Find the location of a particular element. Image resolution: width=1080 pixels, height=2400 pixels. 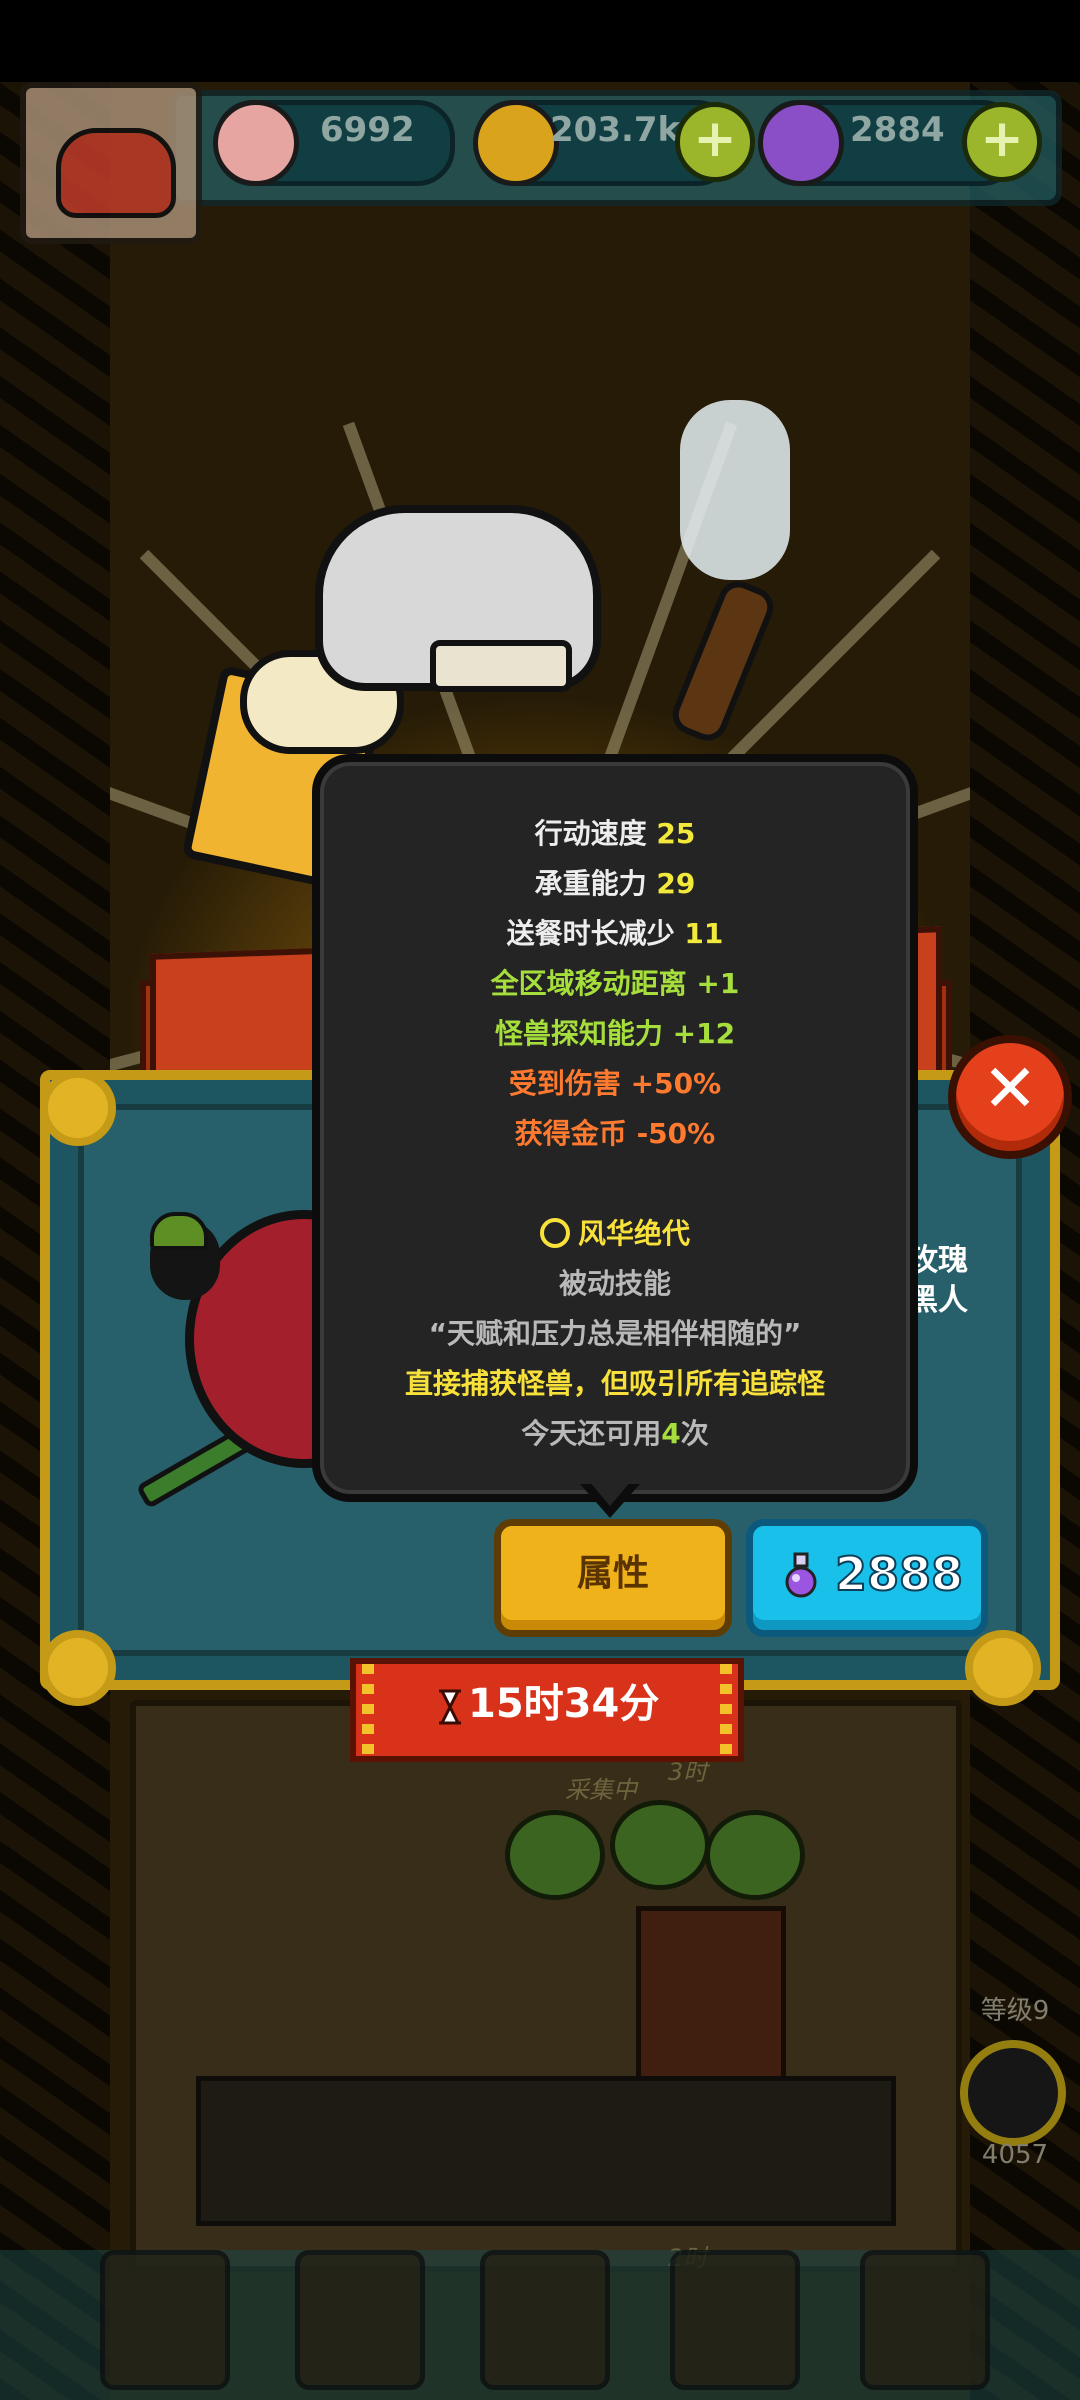

stat-delivery-time: 送餐时长减少 11 is located at coordinates (615, 932).